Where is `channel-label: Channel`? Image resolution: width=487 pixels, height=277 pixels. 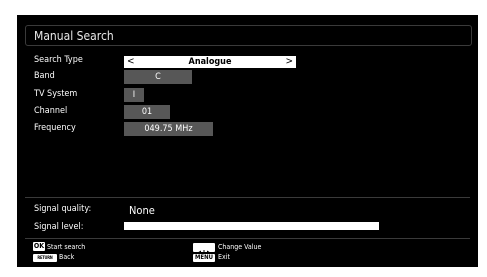
channel-label: Channel is located at coordinates (51, 111).